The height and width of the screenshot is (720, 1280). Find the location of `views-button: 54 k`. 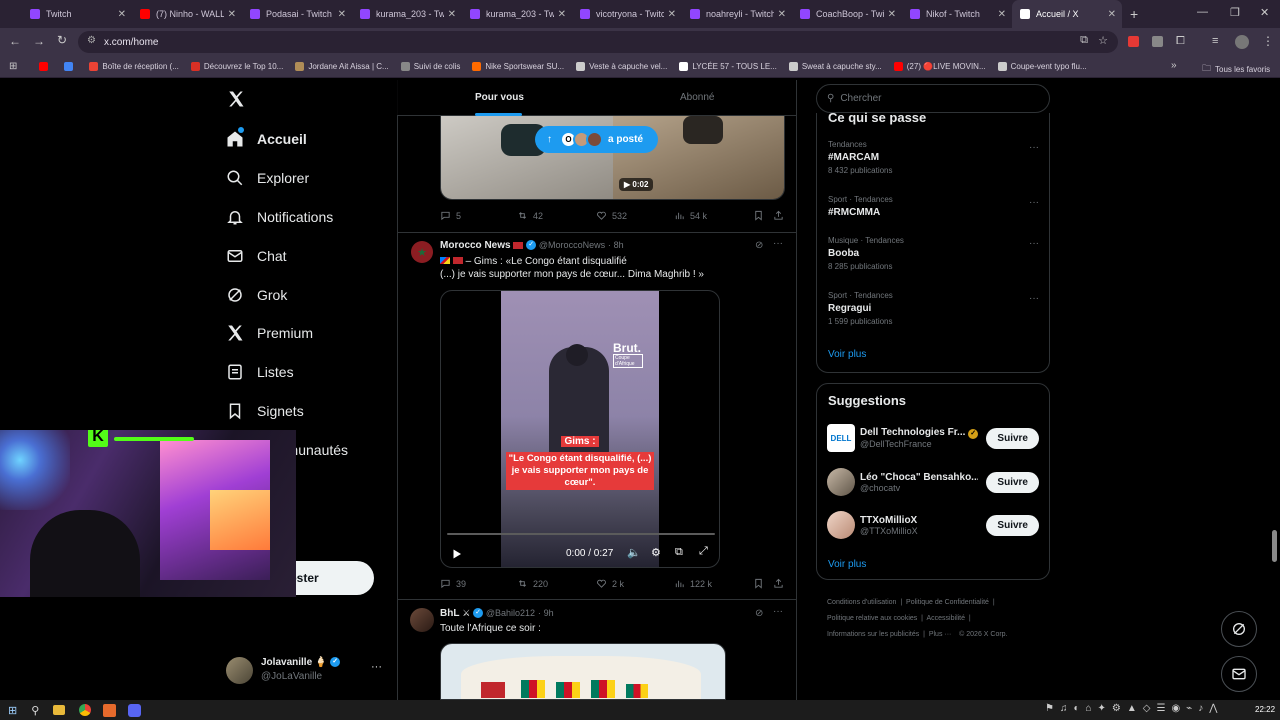

views-button: 54 k is located at coordinates (690, 215).